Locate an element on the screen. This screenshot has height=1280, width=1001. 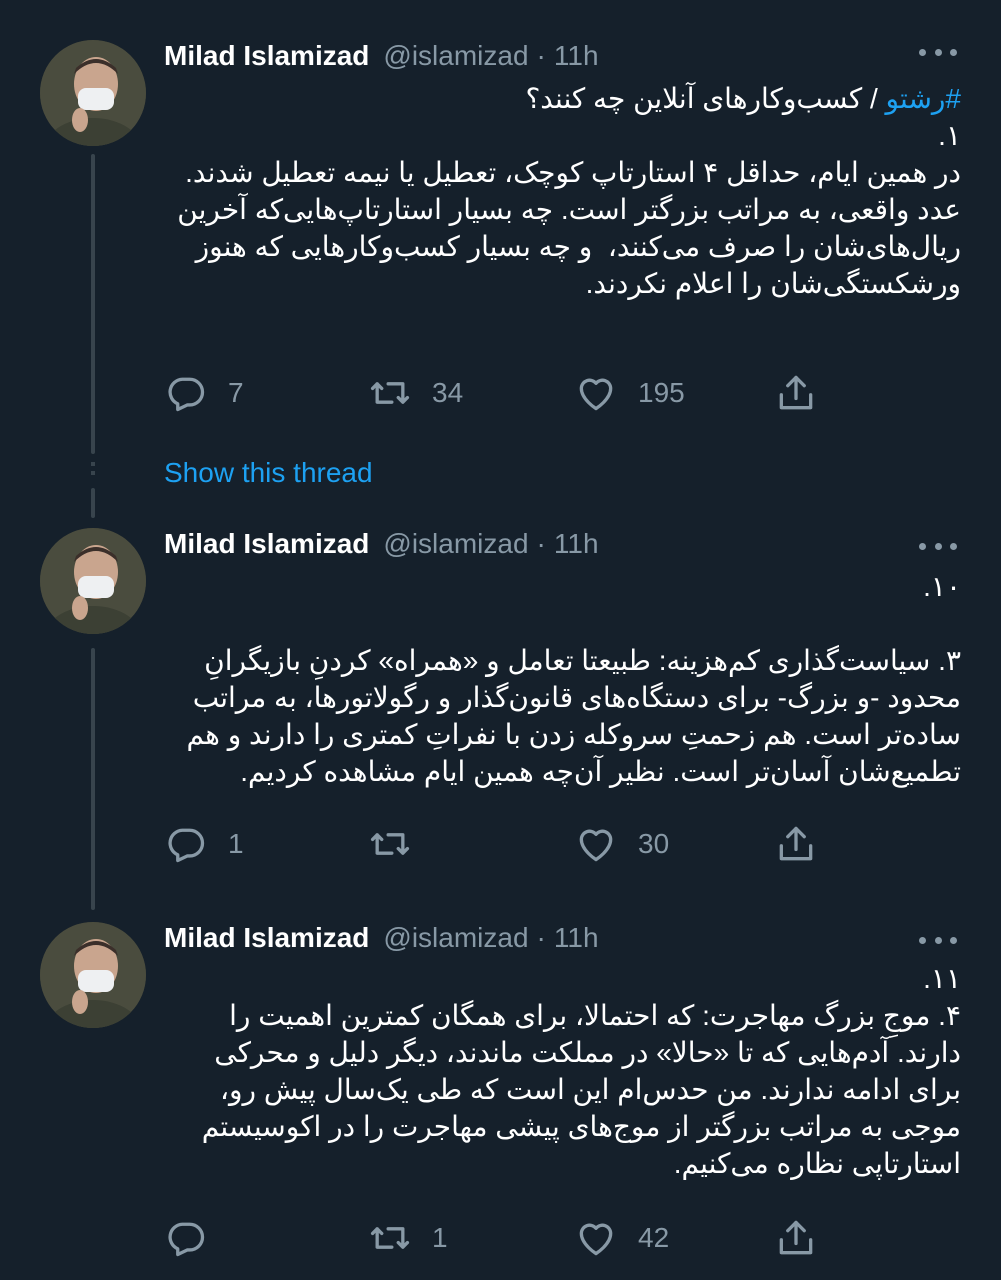
reply-button: 1 is located at coordinates (204, 844).